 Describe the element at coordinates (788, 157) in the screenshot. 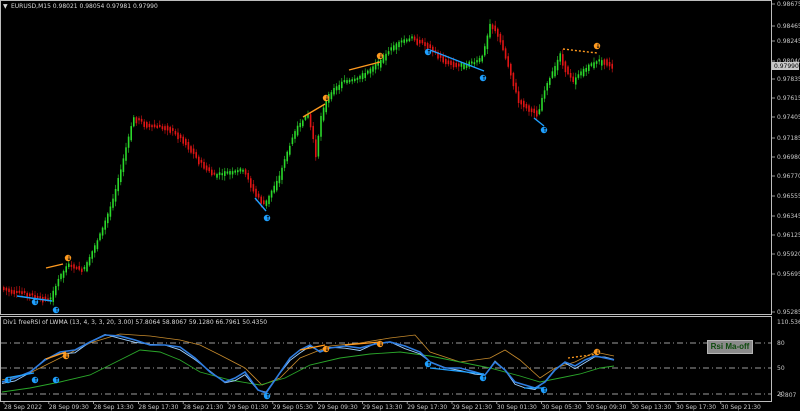

I see `price-tick-label: 0.96980` at that location.